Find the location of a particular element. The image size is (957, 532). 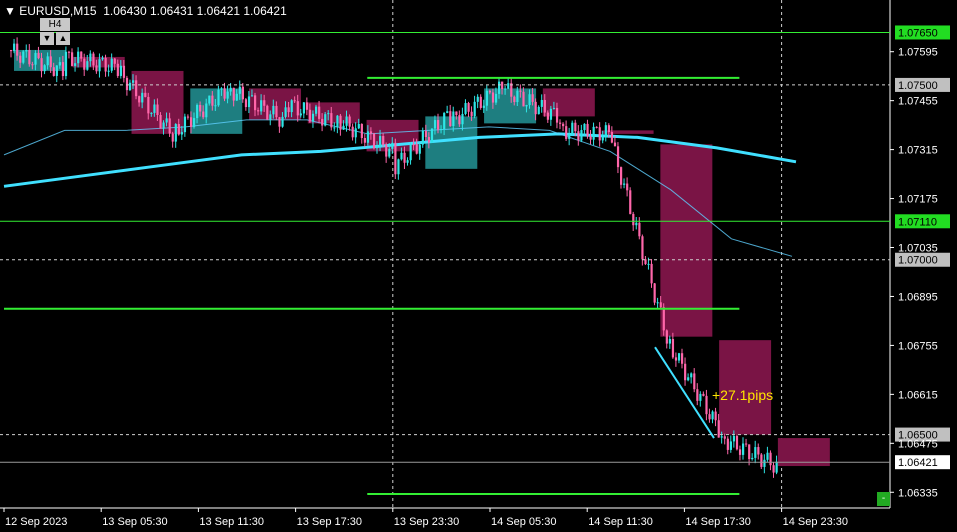

price-tick-label: 1.07315 is located at coordinates (918, 151).